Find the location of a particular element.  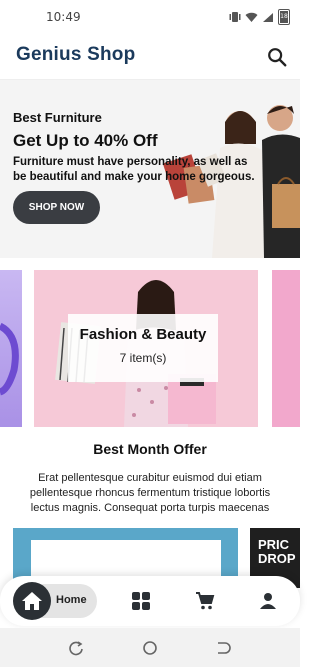

promo-text: PRIC DROP is located at coordinates (277, 551).